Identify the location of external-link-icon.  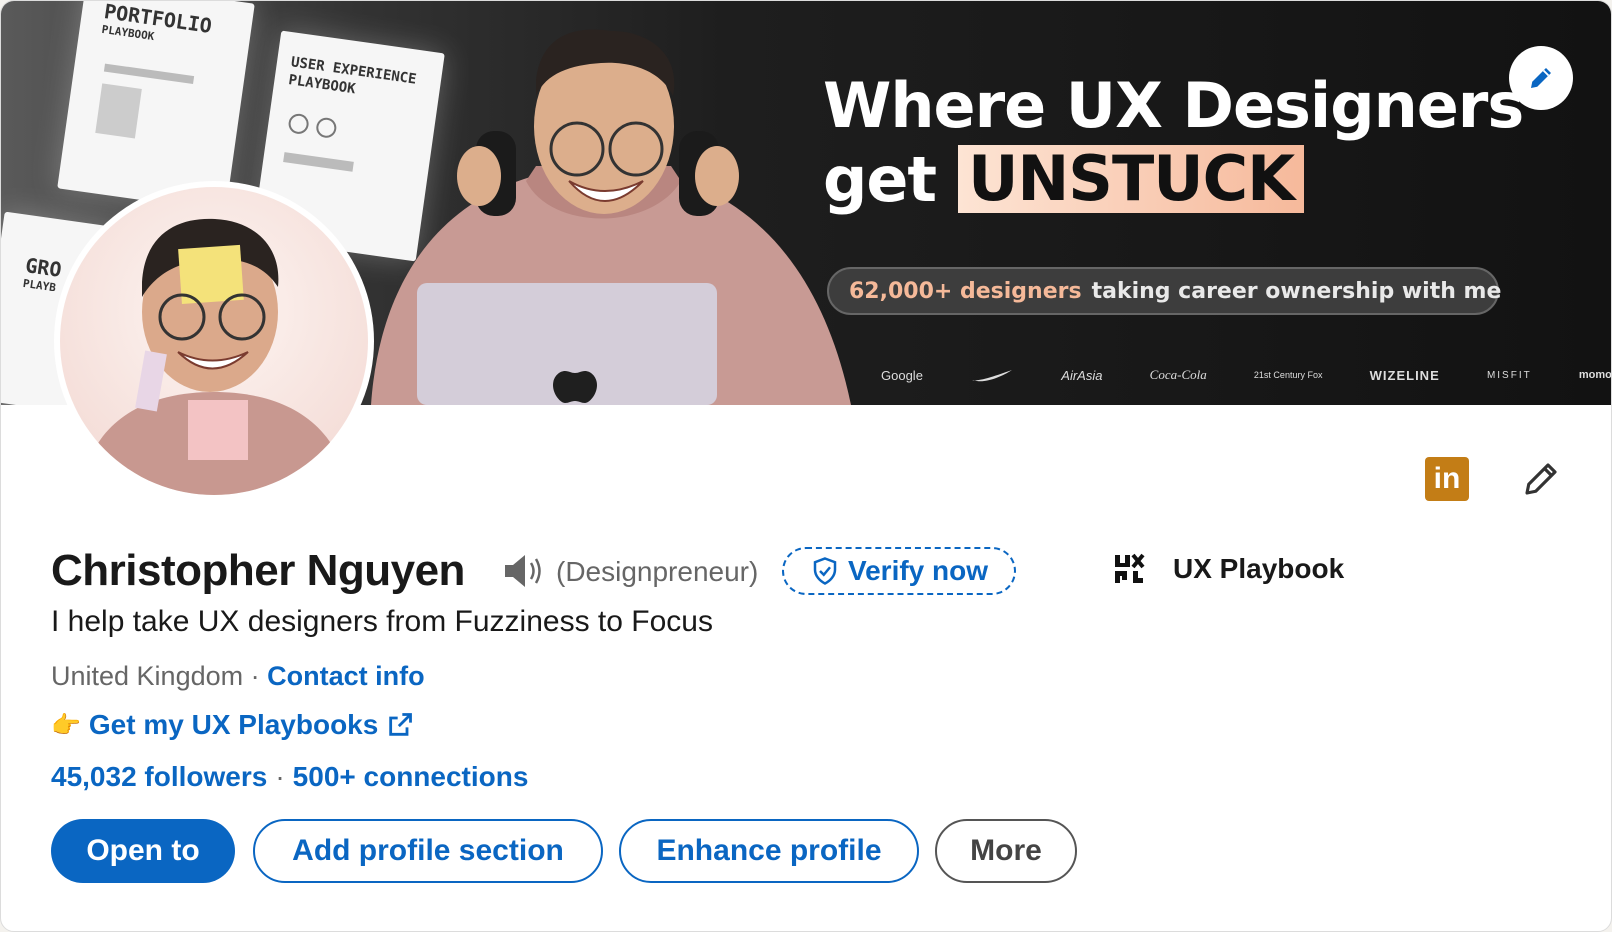
(401, 724).